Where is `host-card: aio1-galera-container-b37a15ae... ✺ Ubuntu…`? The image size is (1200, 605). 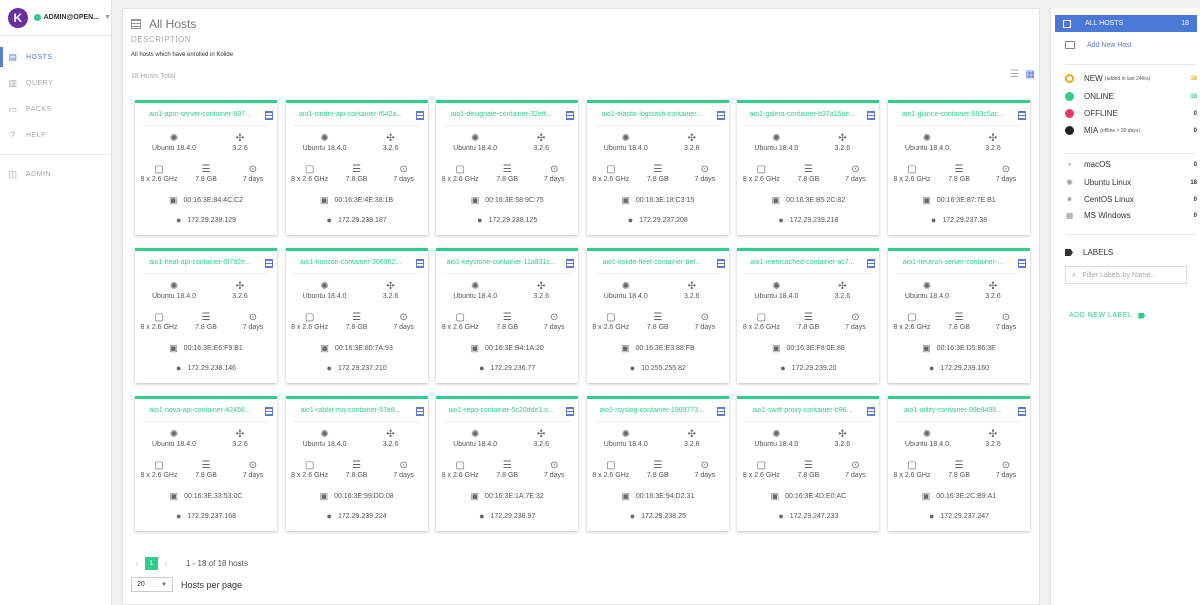
host-card: aio1-galera-container-b37a15ae... ✺ Ubuntu… is located at coordinates (808, 167).